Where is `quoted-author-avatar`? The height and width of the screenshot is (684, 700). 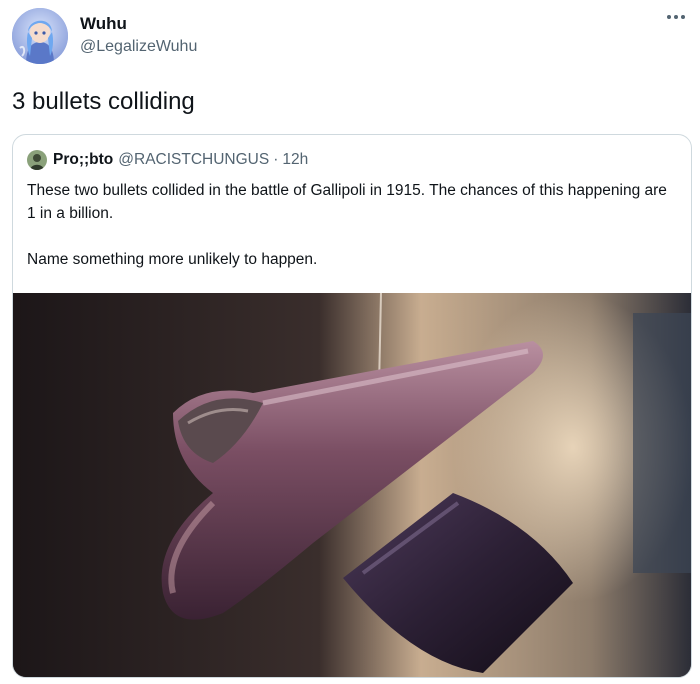
quoted-author-avatar is located at coordinates (37, 160).